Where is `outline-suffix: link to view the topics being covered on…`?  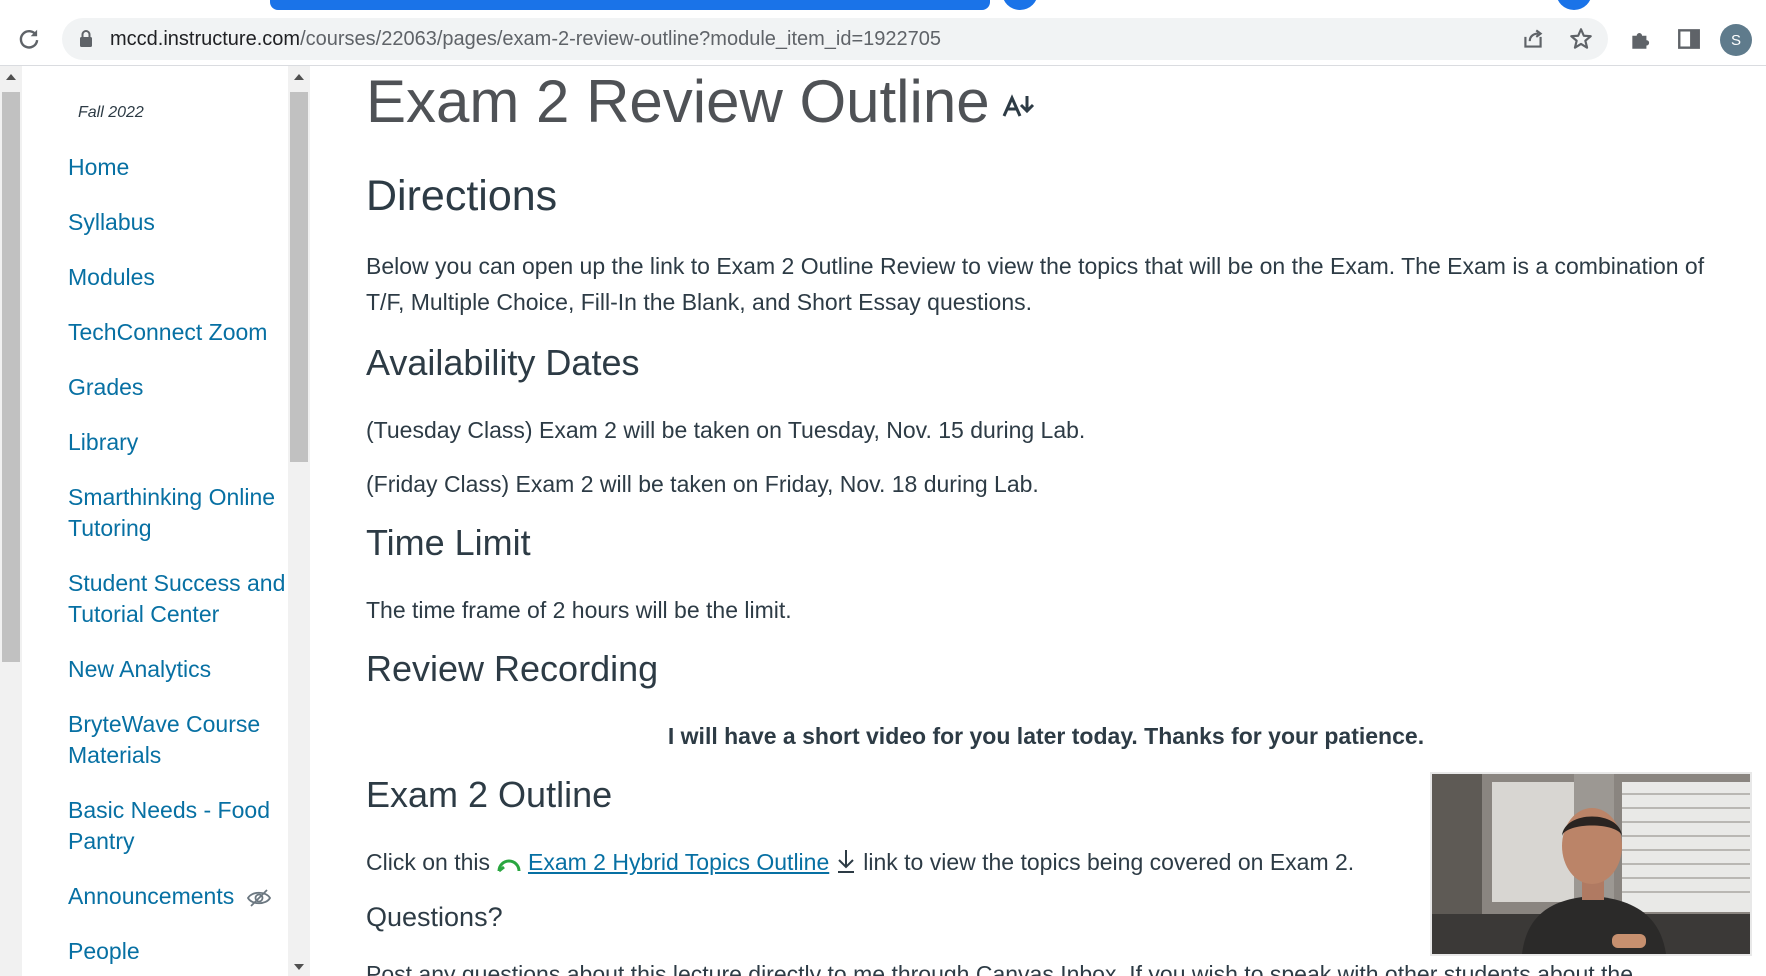
outline-suffix: link to view the topics being covered on… is located at coordinates (1109, 862).